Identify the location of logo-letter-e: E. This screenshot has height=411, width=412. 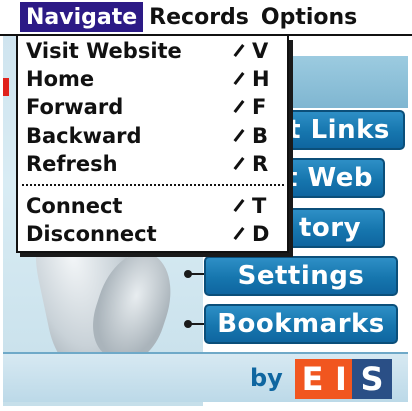
(312, 379).